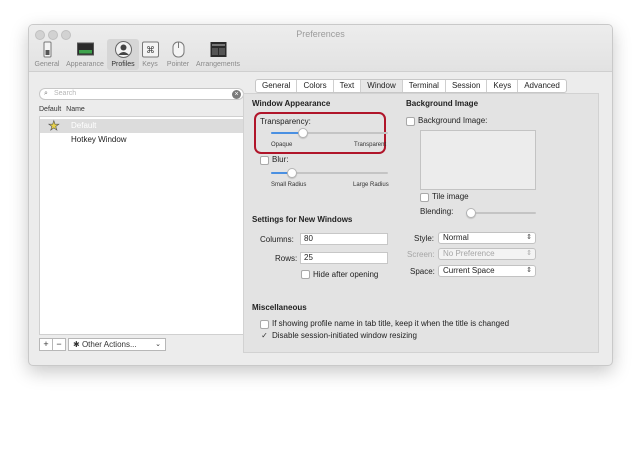 This screenshot has width=640, height=470. I want to click on tab-advanced: Advanced, so click(542, 86).